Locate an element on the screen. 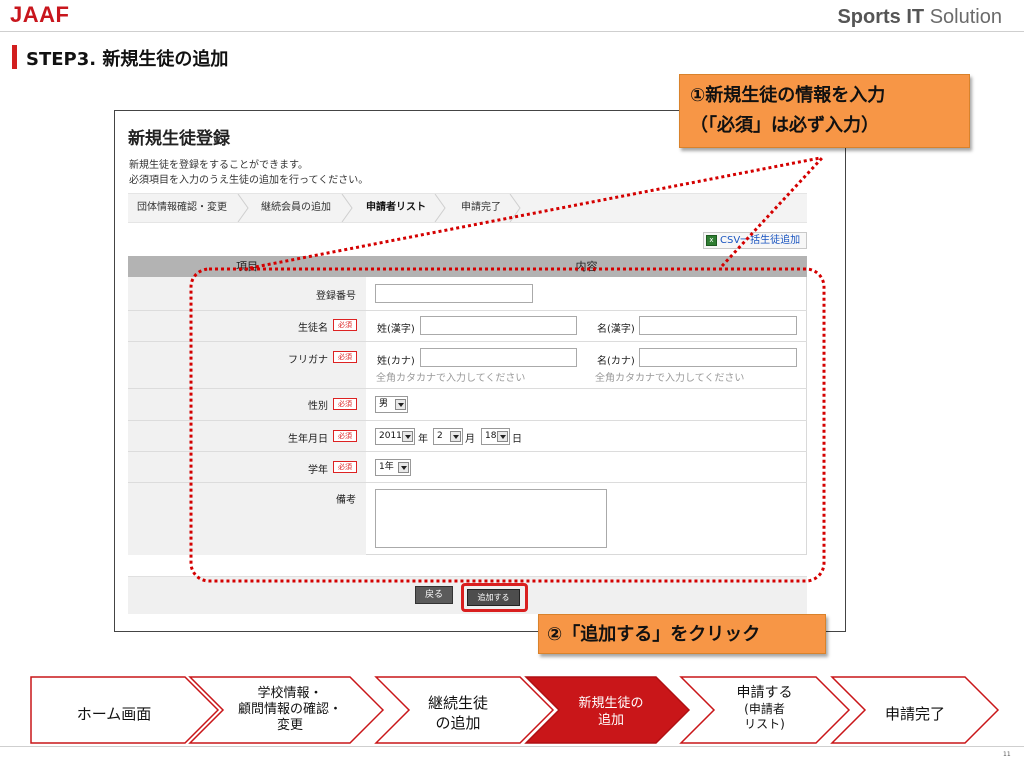 The height and width of the screenshot is (768, 1024). callout-click-add: ②「追加する」をクリック is located at coordinates (682, 634).